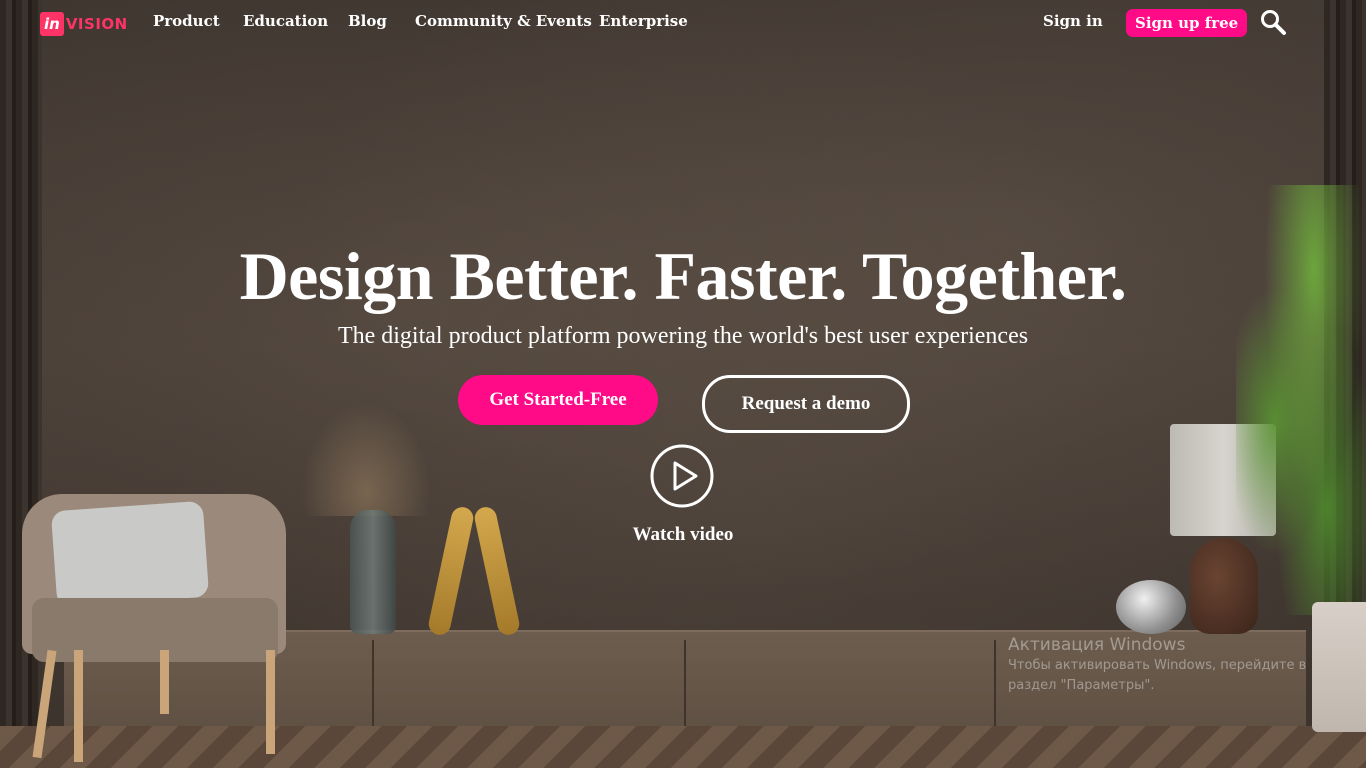 Image resolution: width=1366 pixels, height=768 pixels. Describe the element at coordinates (1081, 685) in the screenshot. I see `watermark-line: раздел "Параметры".` at that location.